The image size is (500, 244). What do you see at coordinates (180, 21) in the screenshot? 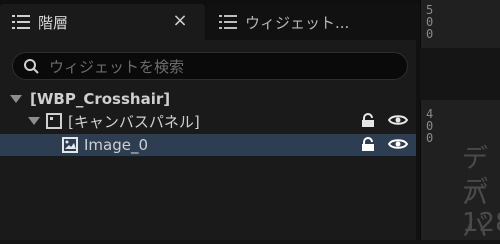
I see `close-icon: ×` at bounding box center [180, 21].